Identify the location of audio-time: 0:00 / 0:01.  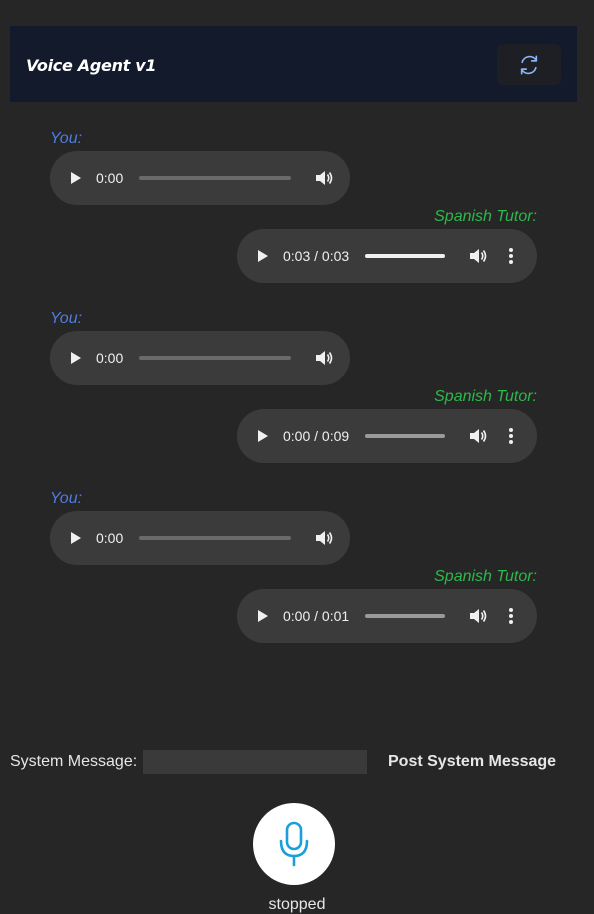
(316, 616).